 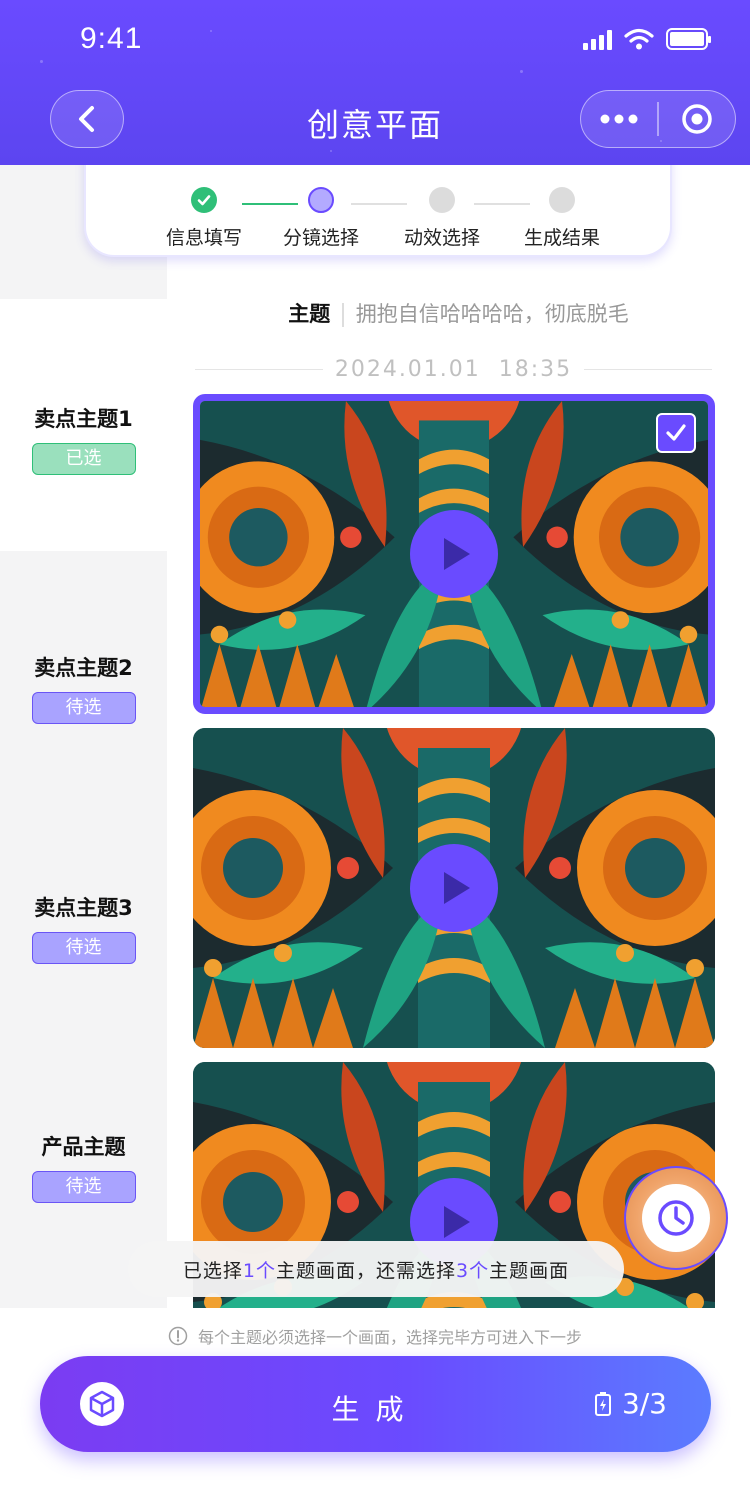 What do you see at coordinates (259, 1270) in the screenshot?
I see `toast-count: 1个` at bounding box center [259, 1270].